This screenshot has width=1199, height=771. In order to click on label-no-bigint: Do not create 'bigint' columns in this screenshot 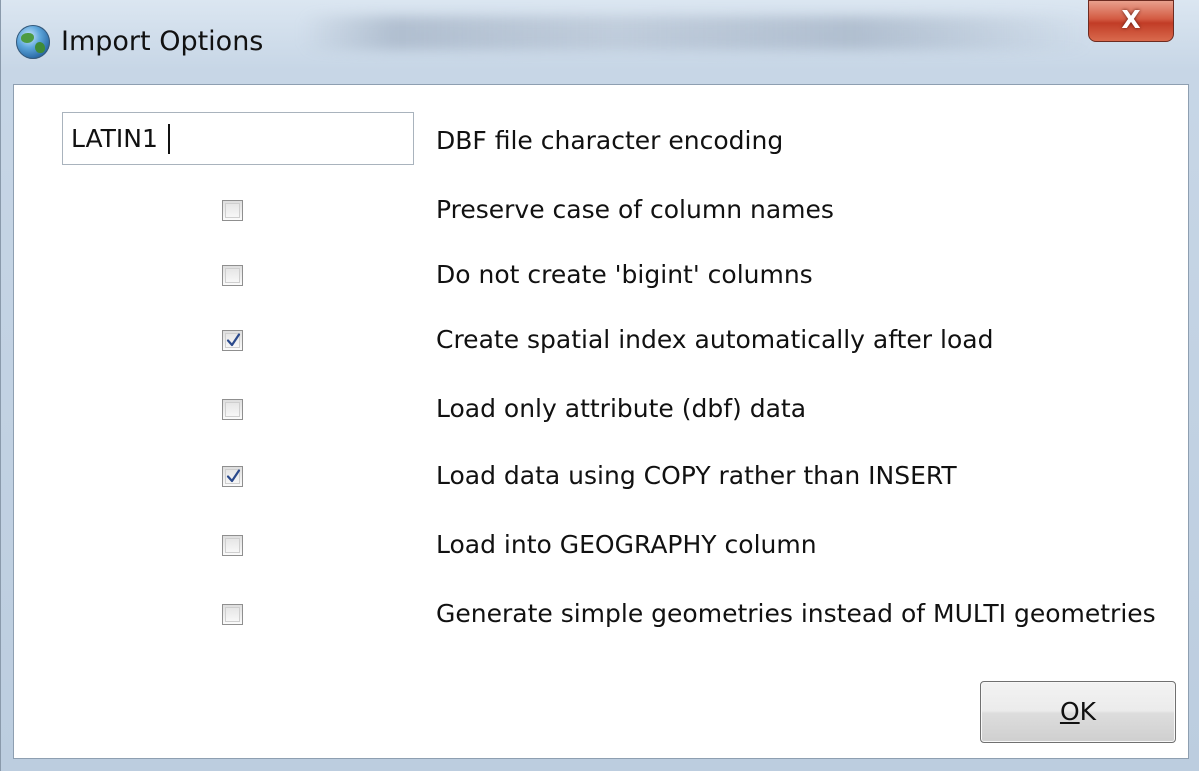, I will do `click(624, 274)`.